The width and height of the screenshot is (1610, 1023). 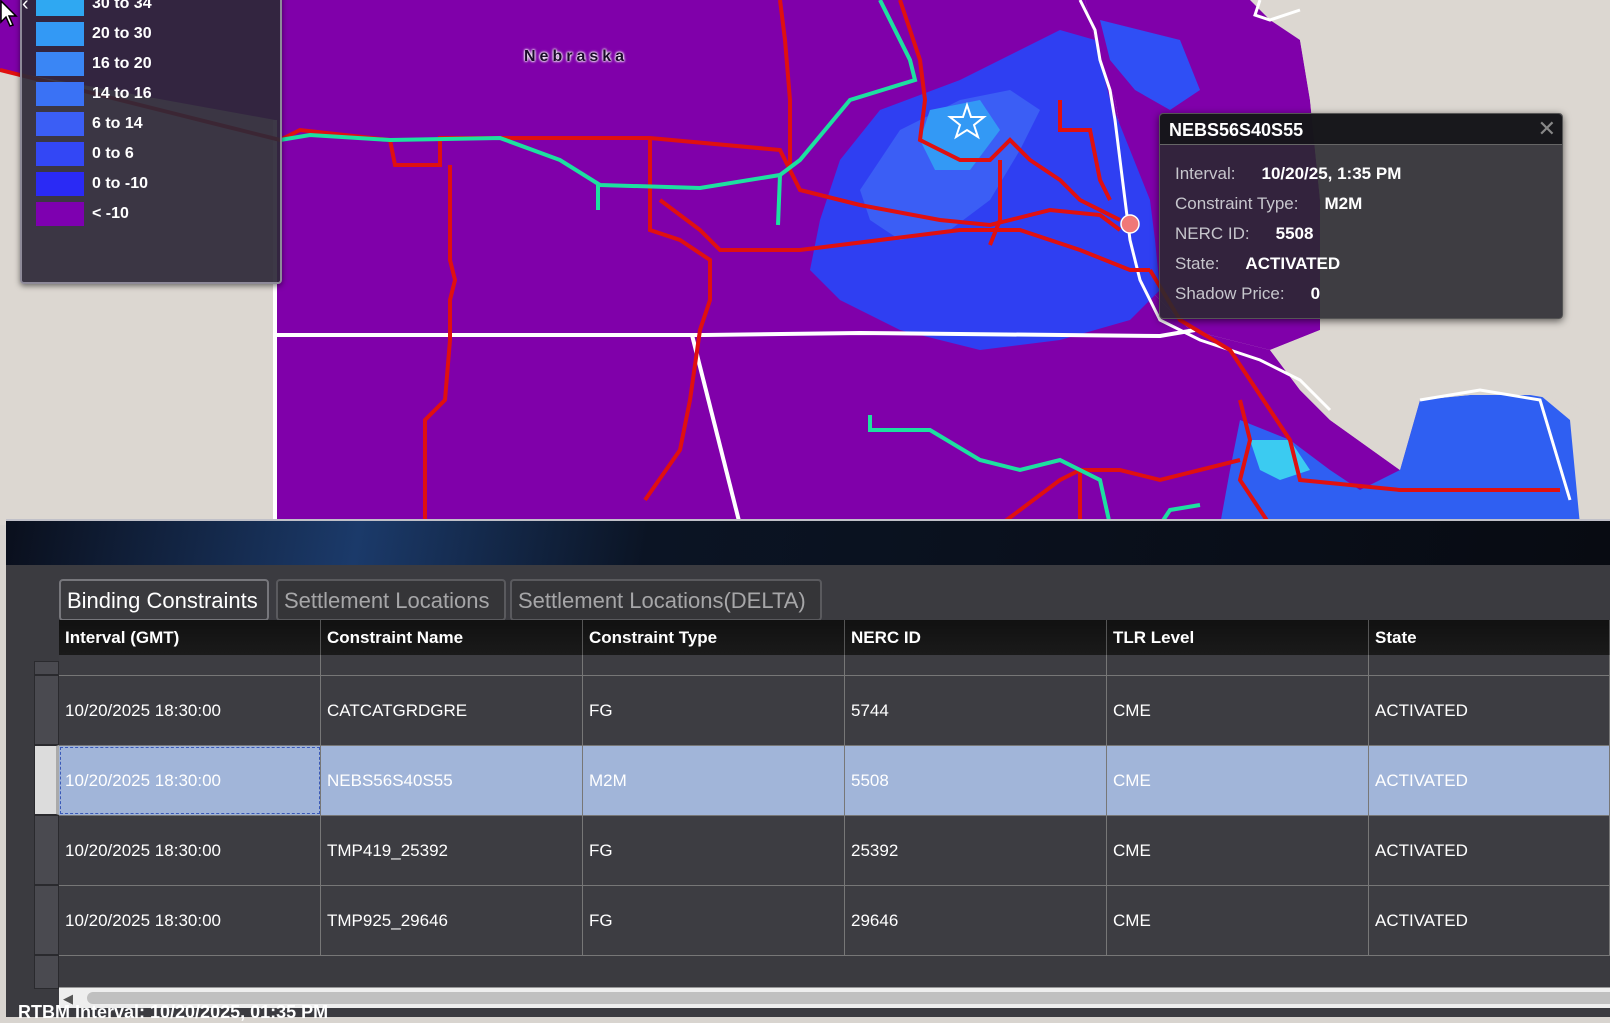 I want to click on row-header-selected, so click(x=46, y=780).